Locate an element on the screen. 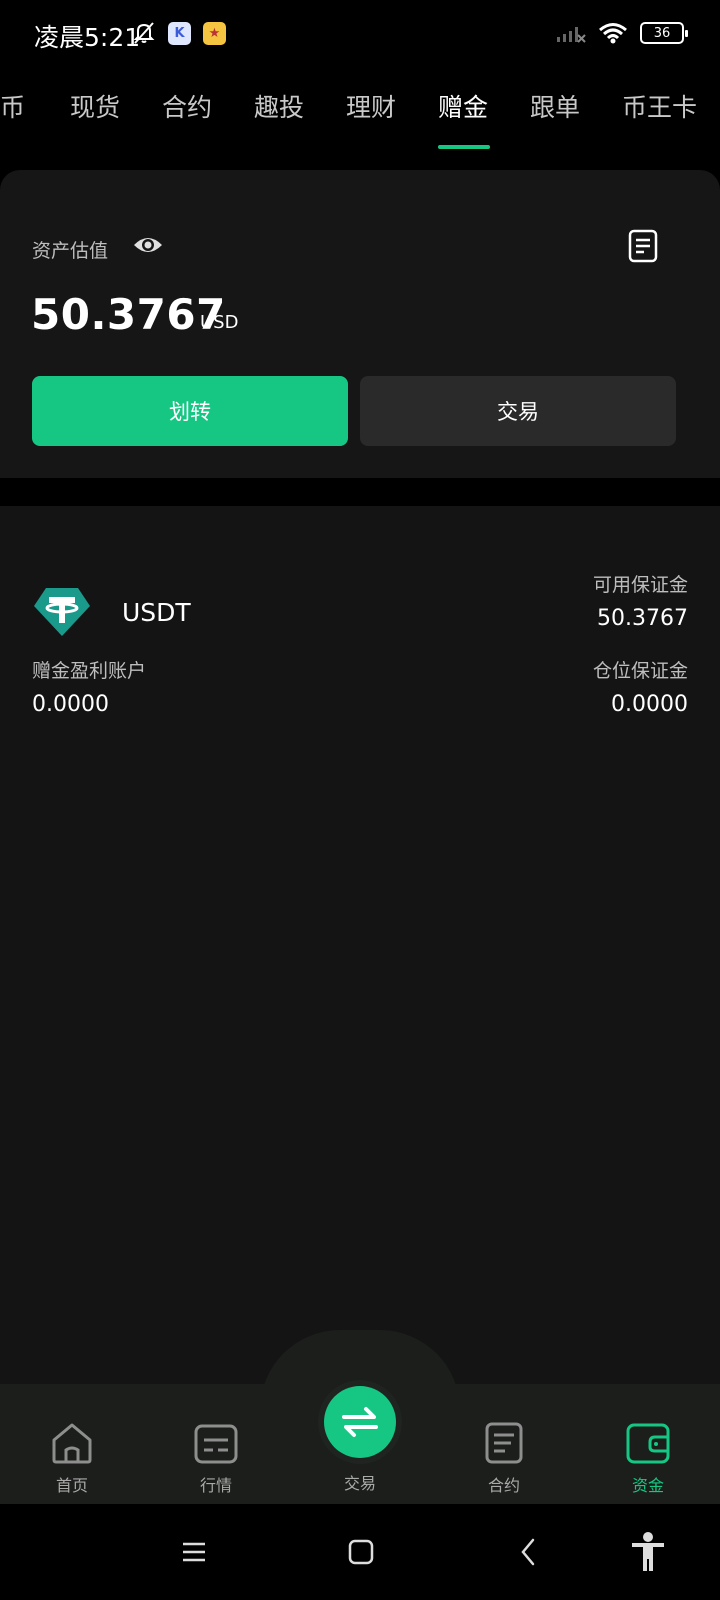 This screenshot has height=1600, width=720. position-margin-label: 仓位保证金 is located at coordinates (640, 671).